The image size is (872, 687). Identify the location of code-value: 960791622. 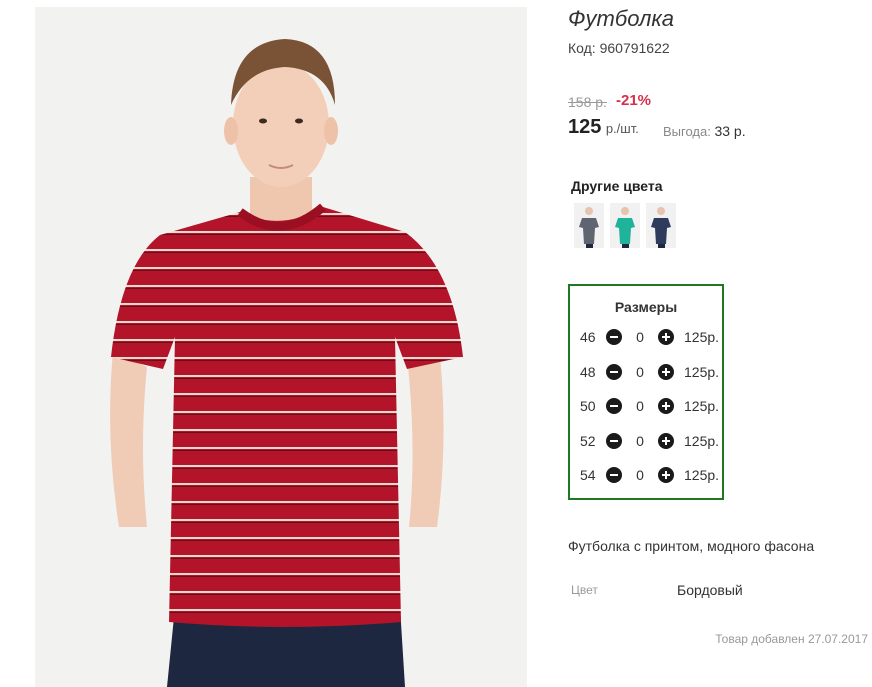
(634, 48).